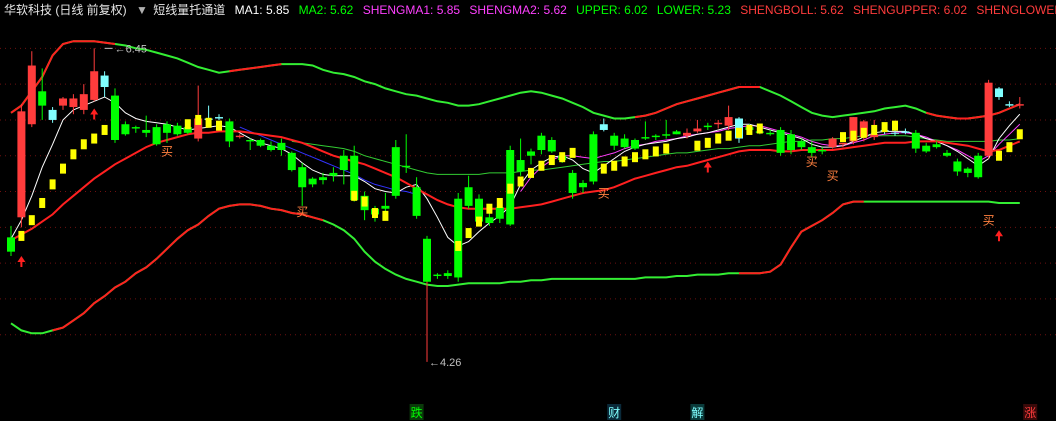 The image size is (1056, 421). Describe the element at coordinates (131, 49) in the screenshot. I see `high-price-label: ←6.45` at that location.